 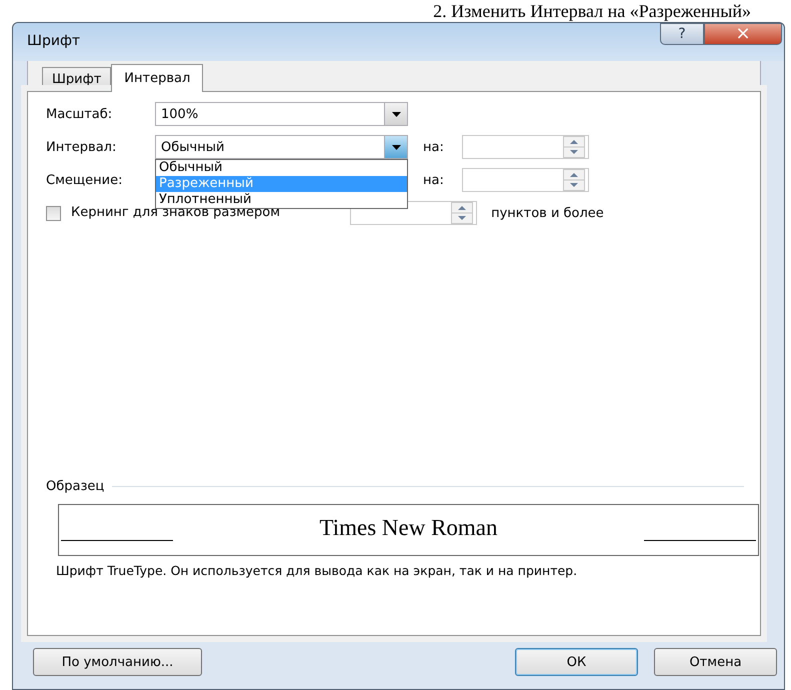 What do you see at coordinates (592, 11) in the screenshot?
I see `caption-text: 2. Изменить Интервал на «Разреженный»` at bounding box center [592, 11].